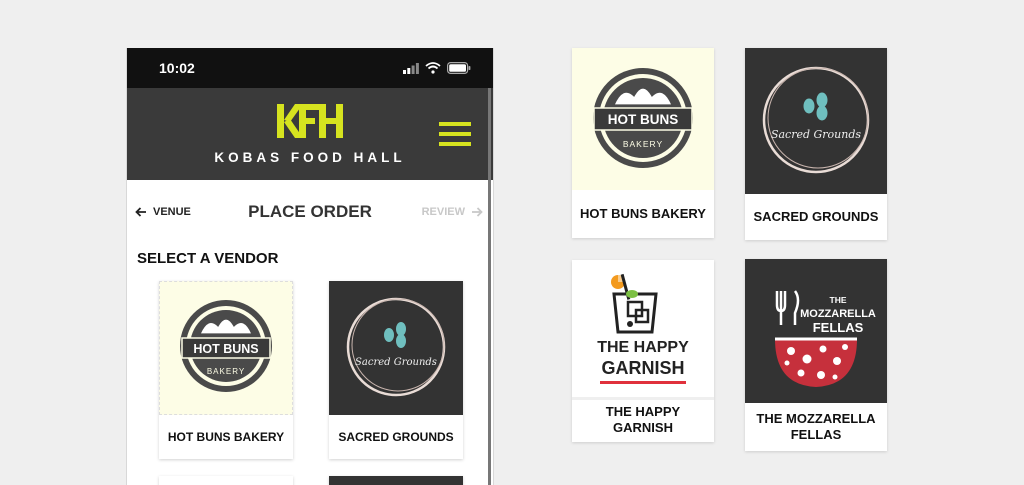 The width and height of the screenshot is (1024, 485). I want to click on kfh-logo, so click(310, 121).